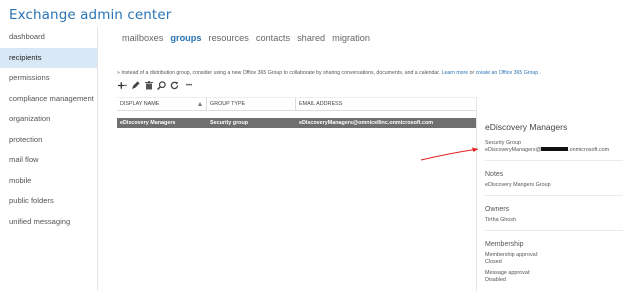 This screenshot has width=624, height=291. Describe the element at coordinates (122, 85) in the screenshot. I see `add-icon` at that location.